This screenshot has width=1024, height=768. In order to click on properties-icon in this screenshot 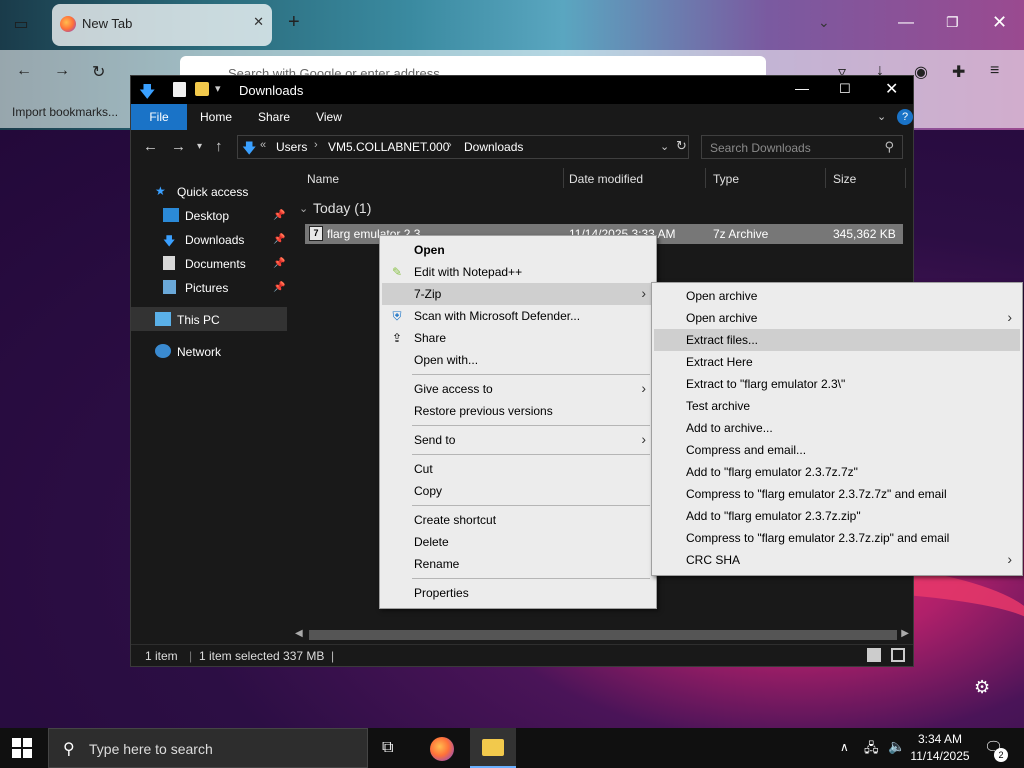, I will do `click(179, 89)`.